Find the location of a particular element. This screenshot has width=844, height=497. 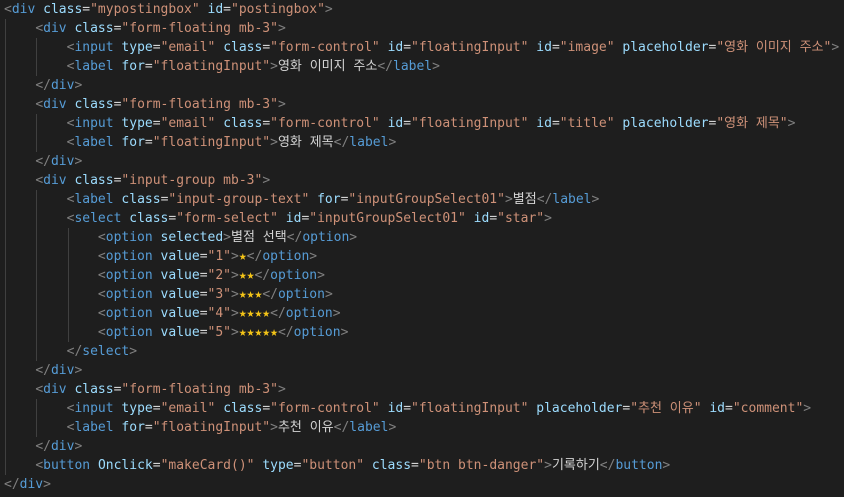

code-line: <option value="2">★★</option> is located at coordinates (422, 275).